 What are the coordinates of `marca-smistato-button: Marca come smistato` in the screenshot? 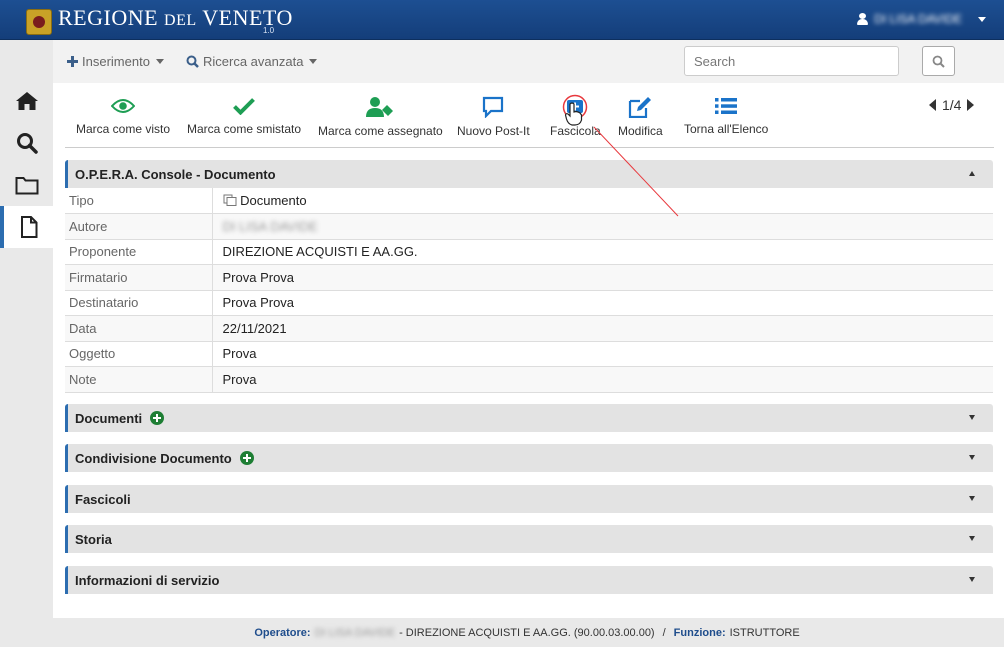 It's located at (244, 116).